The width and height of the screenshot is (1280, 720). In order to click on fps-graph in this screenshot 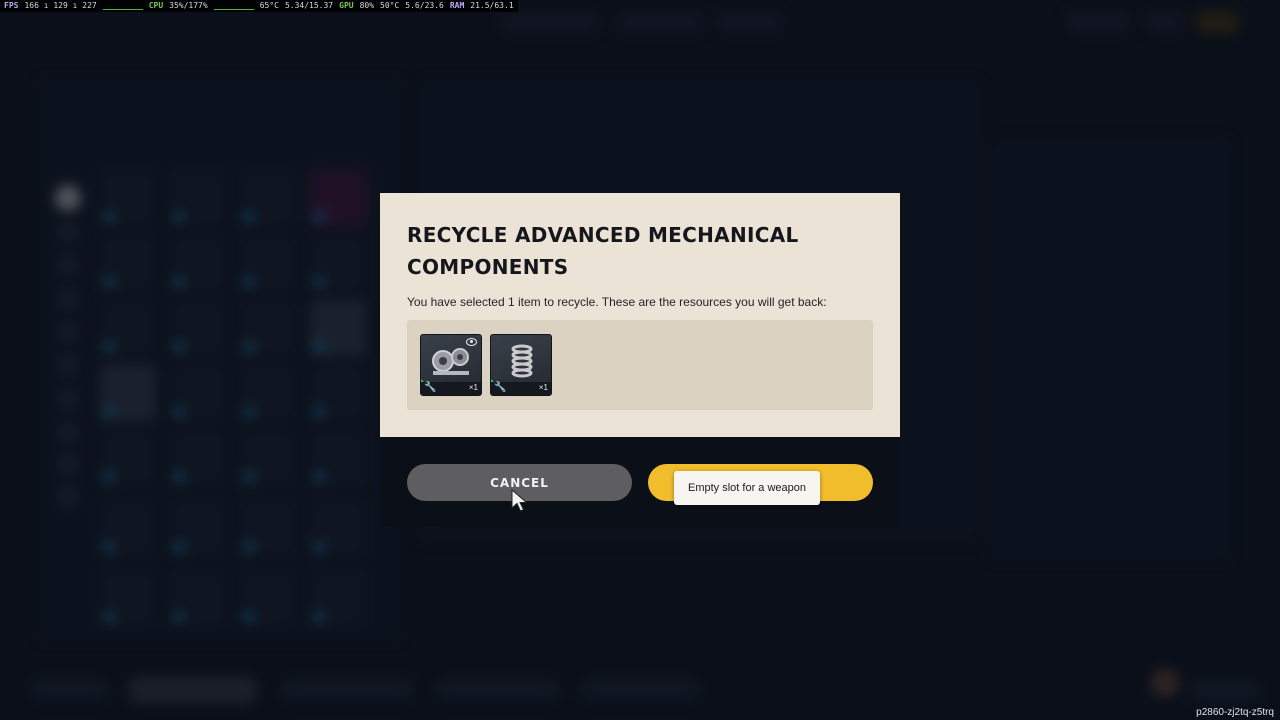, I will do `click(122, 6)`.